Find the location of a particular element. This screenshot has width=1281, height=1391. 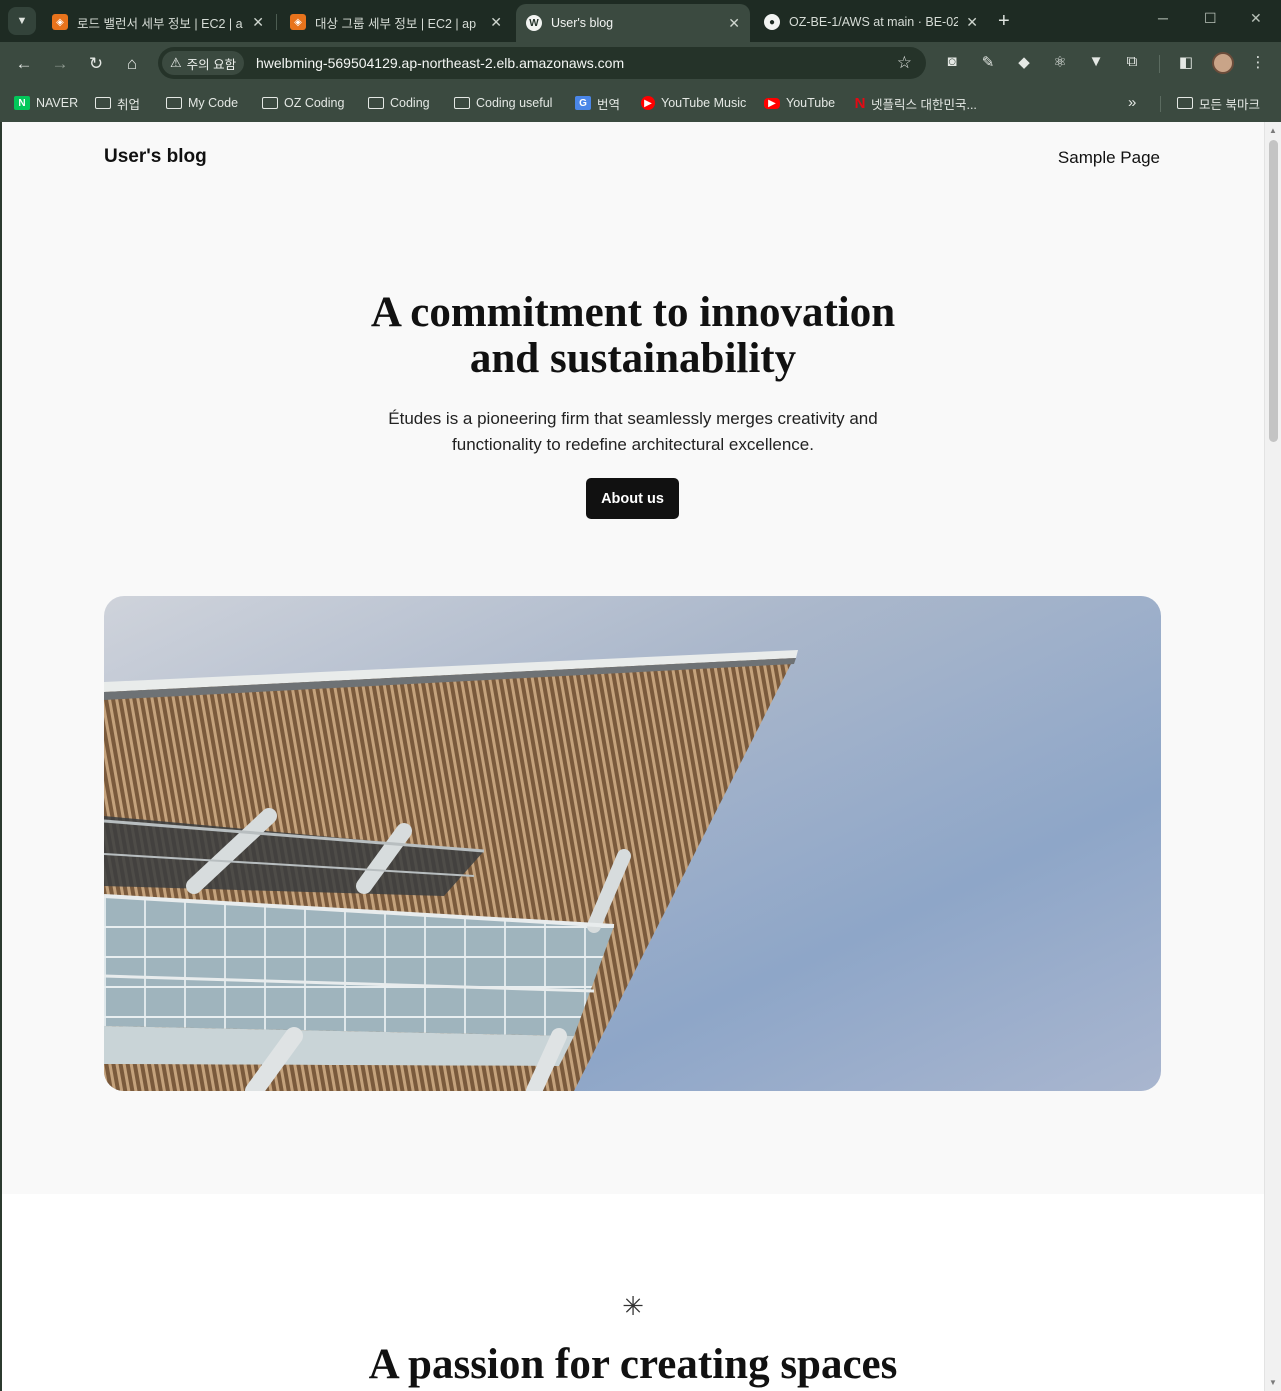

bookmark-folder-oz-coding: OZ Coding is located at coordinates (303, 103).